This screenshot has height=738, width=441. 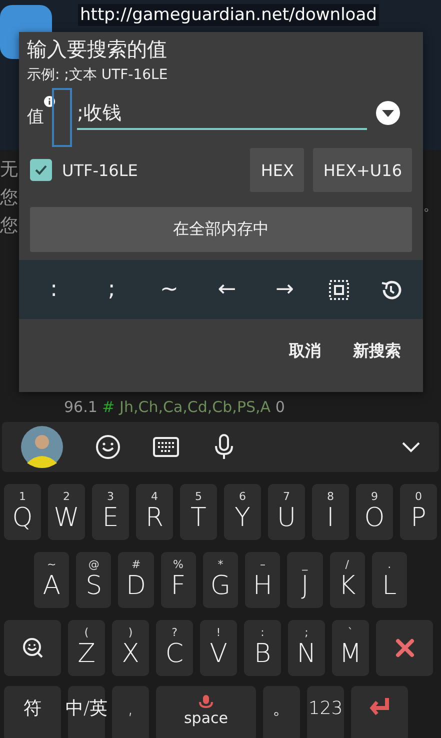 What do you see at coordinates (178, 580) in the screenshot?
I see `keyboard-key: % F` at bounding box center [178, 580].